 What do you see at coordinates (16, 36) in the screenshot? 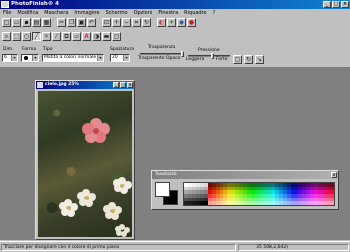
I see `select-rect-icon: ⬚` at bounding box center [16, 36].